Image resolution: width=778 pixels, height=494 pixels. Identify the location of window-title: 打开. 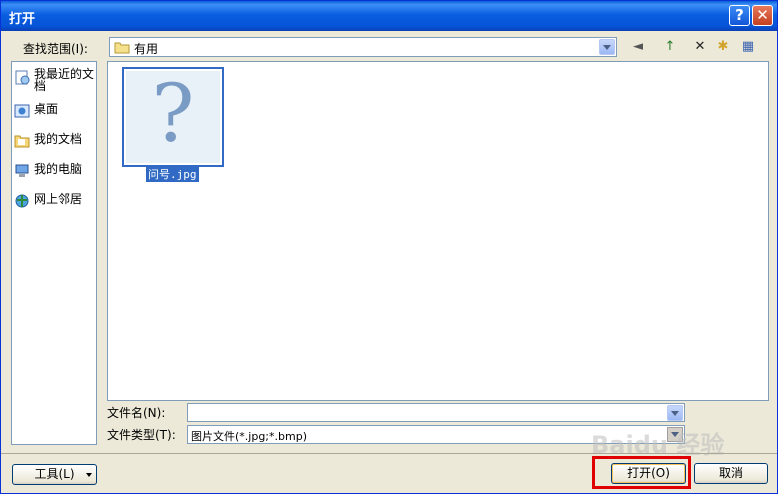
(22, 19).